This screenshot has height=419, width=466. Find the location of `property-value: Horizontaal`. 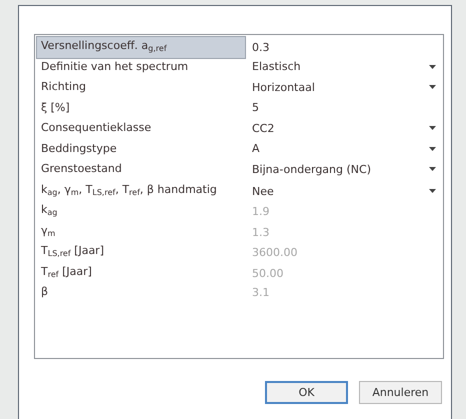

property-value: Horizontaal is located at coordinates (334, 87).